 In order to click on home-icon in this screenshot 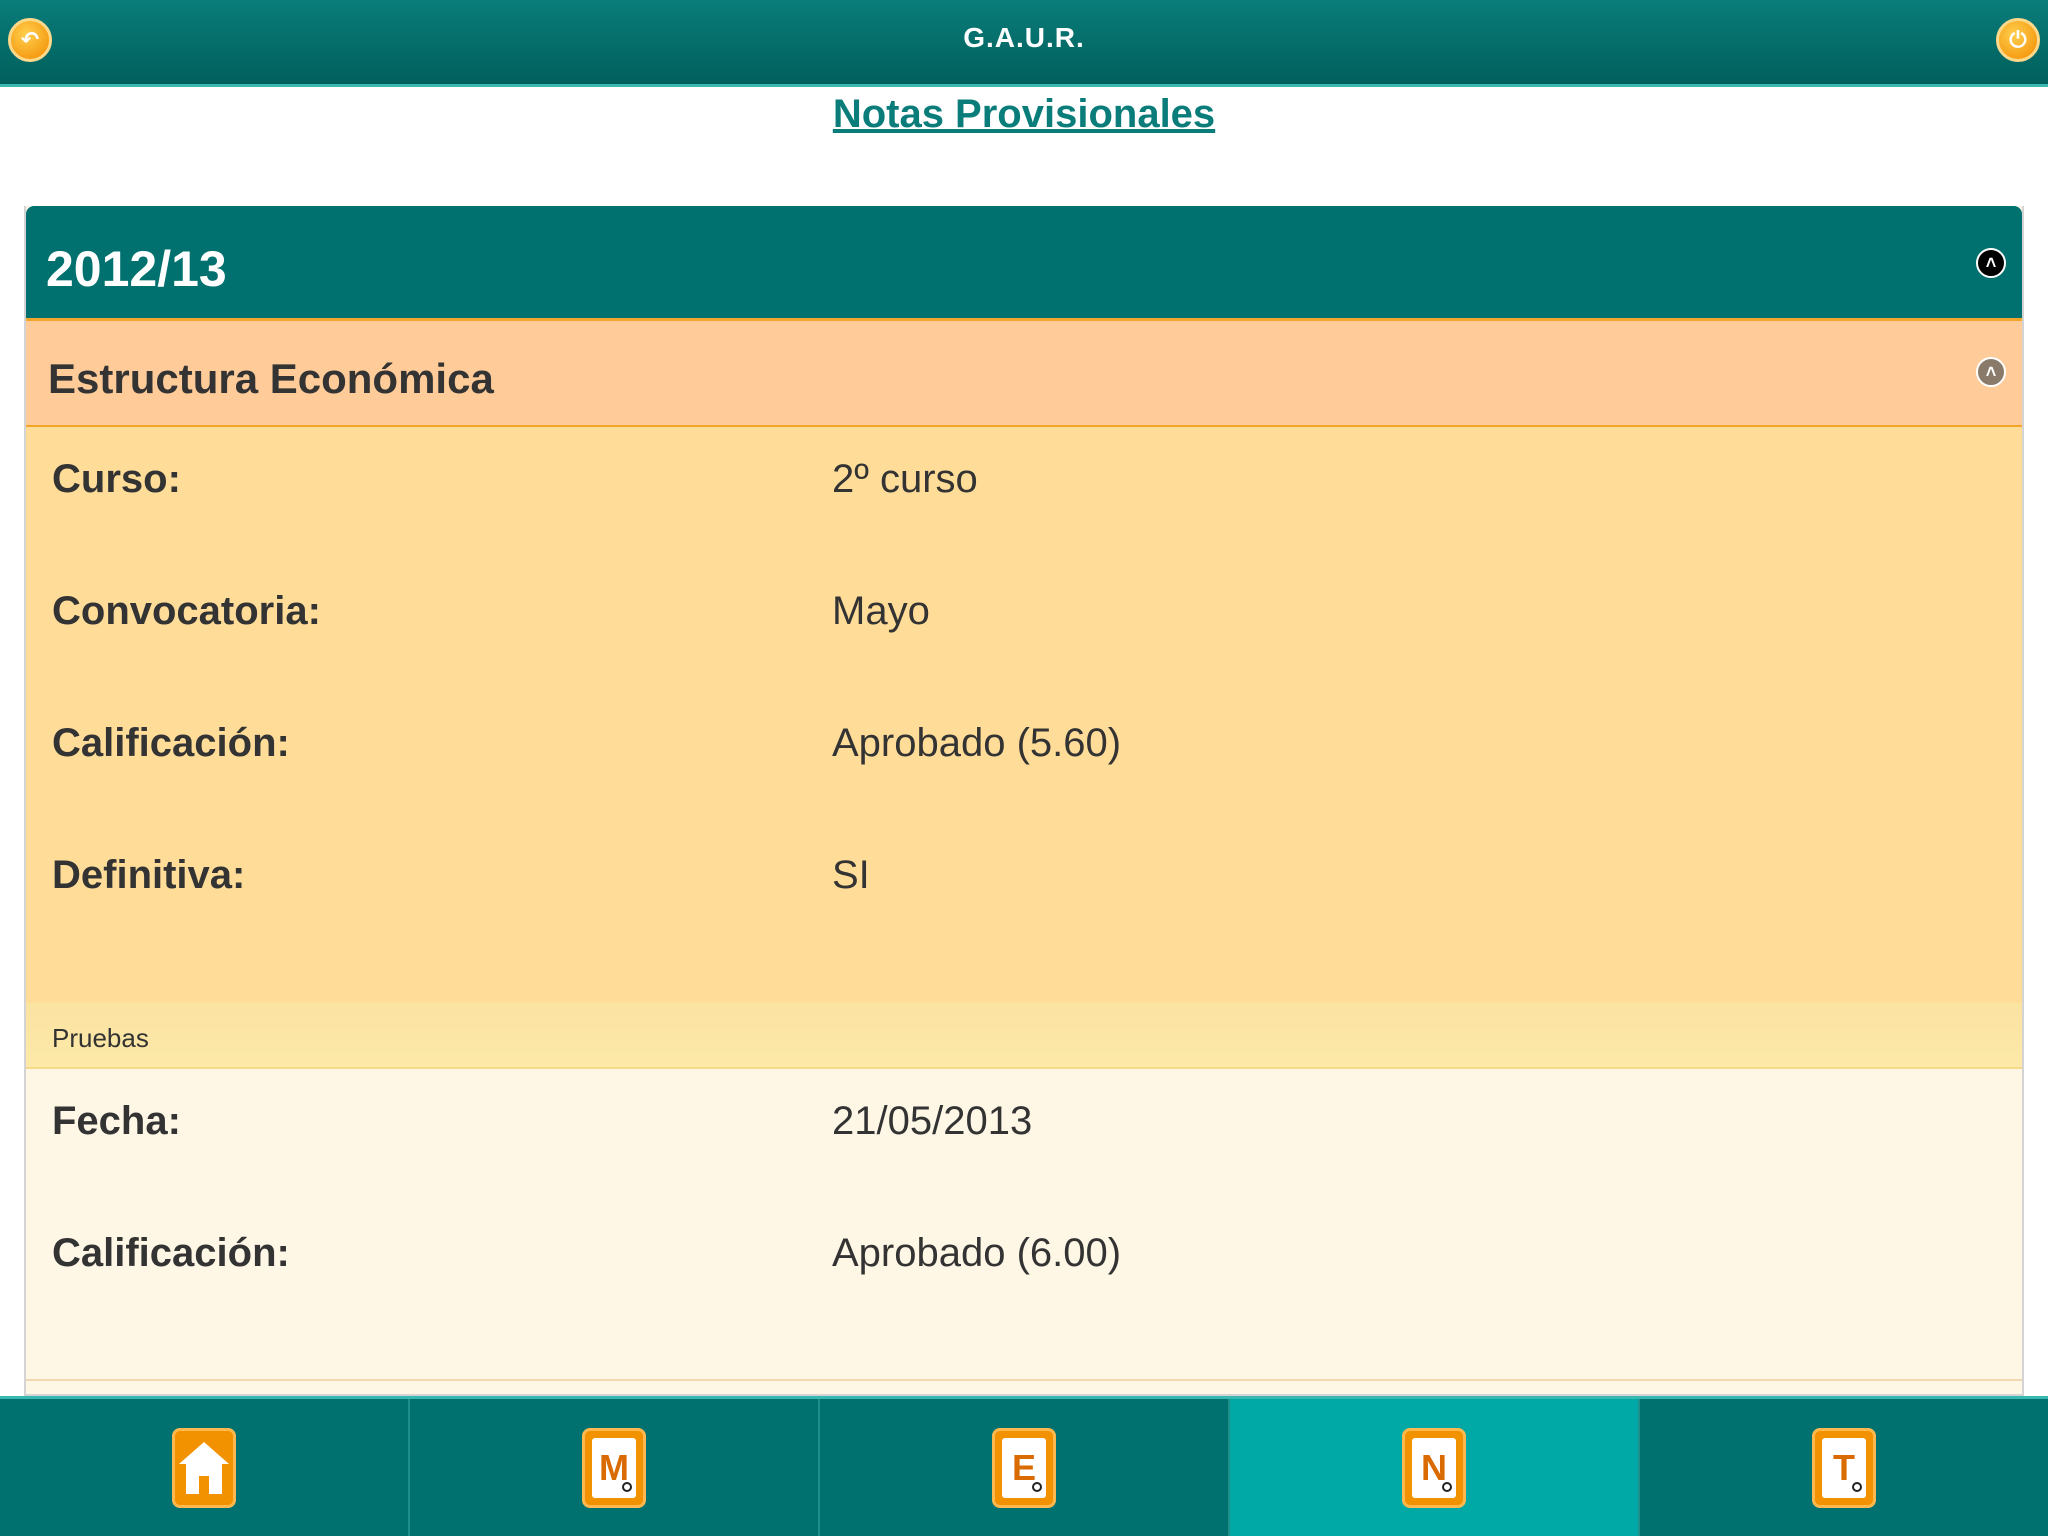, I will do `click(204, 1467)`.